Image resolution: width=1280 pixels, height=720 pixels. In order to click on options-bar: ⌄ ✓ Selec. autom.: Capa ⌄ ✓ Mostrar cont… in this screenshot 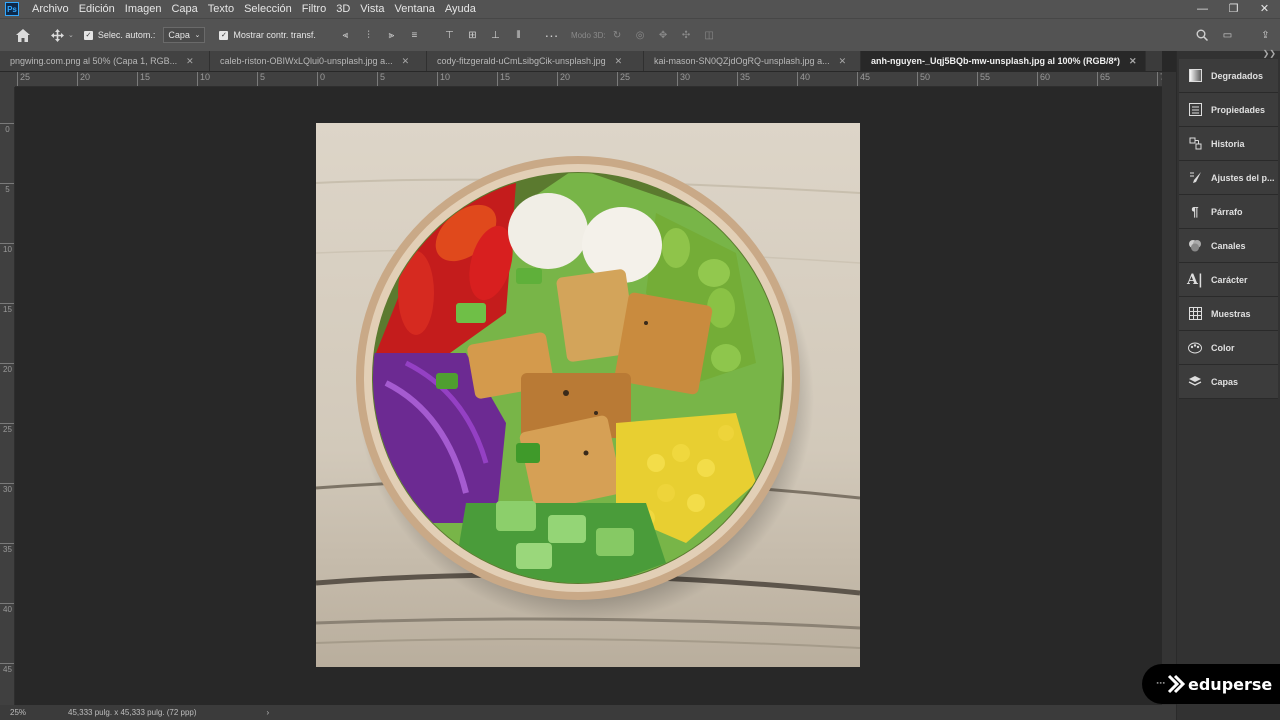, I will do `click(640, 34)`.